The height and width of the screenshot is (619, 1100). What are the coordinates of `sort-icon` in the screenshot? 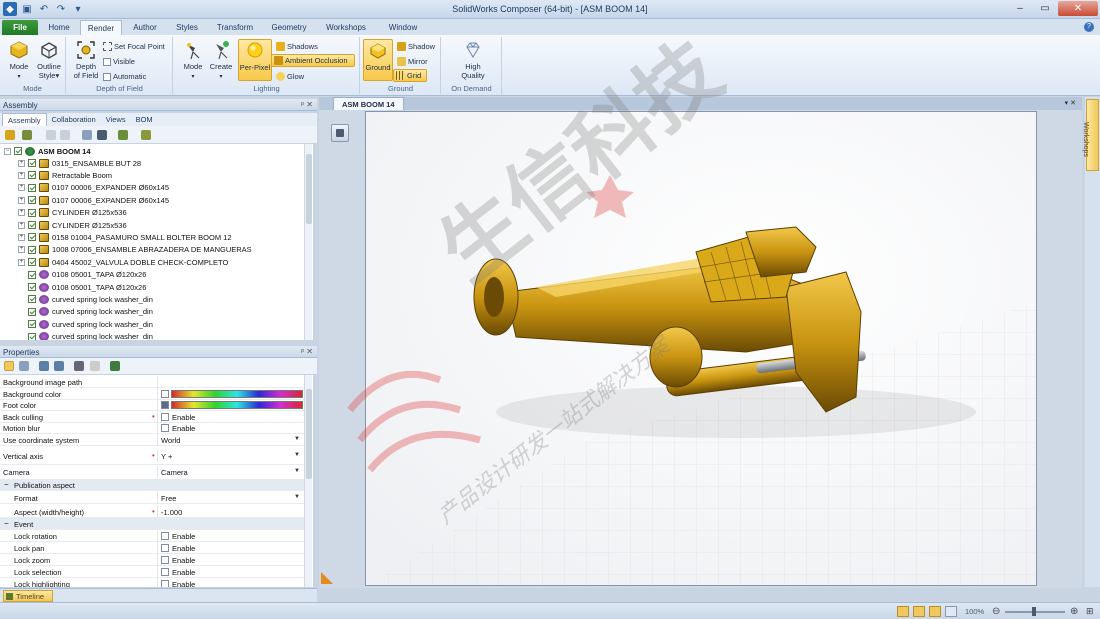 It's located at (87, 135).